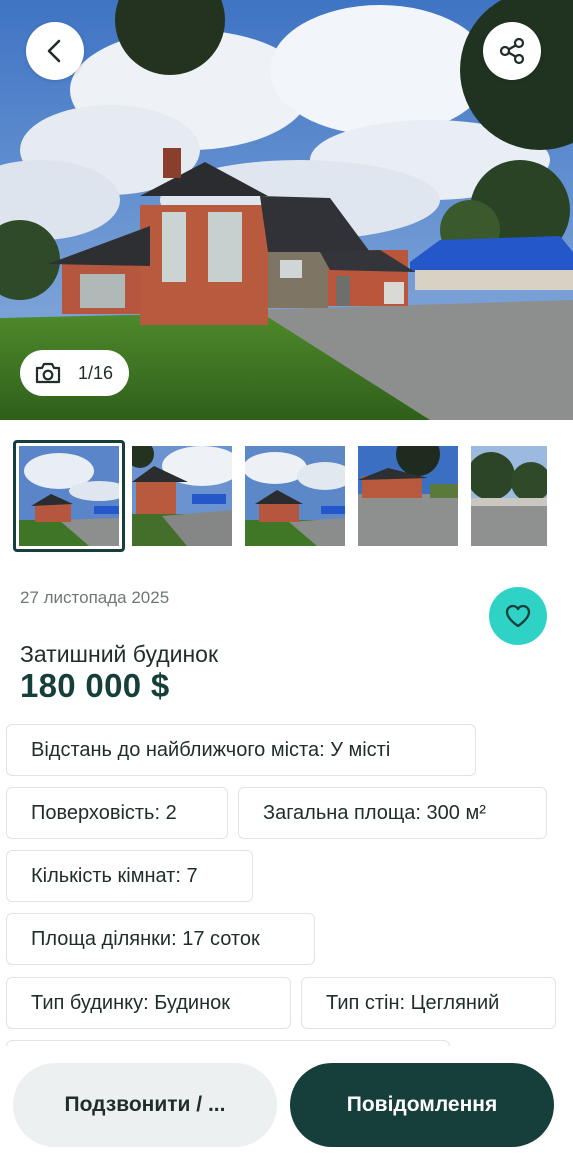  I want to click on heart-icon, so click(518, 616).